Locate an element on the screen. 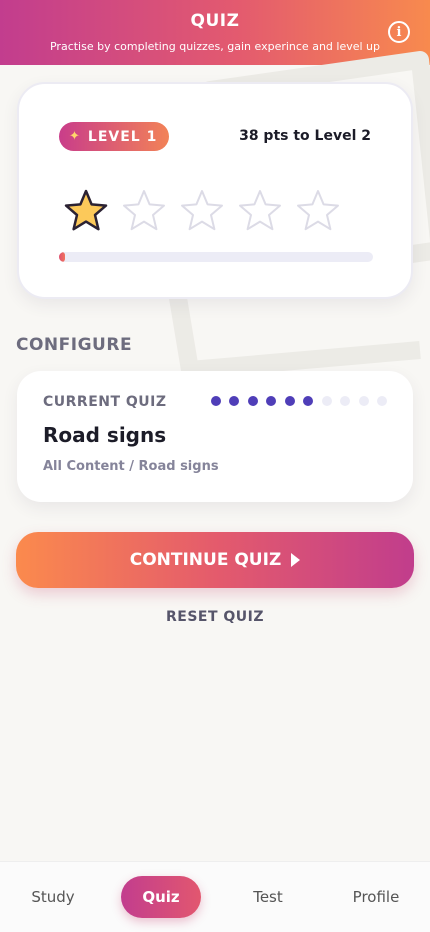 The image size is (430, 932). continue-quiz-button: CONTINUE QUIZ is located at coordinates (215, 560).